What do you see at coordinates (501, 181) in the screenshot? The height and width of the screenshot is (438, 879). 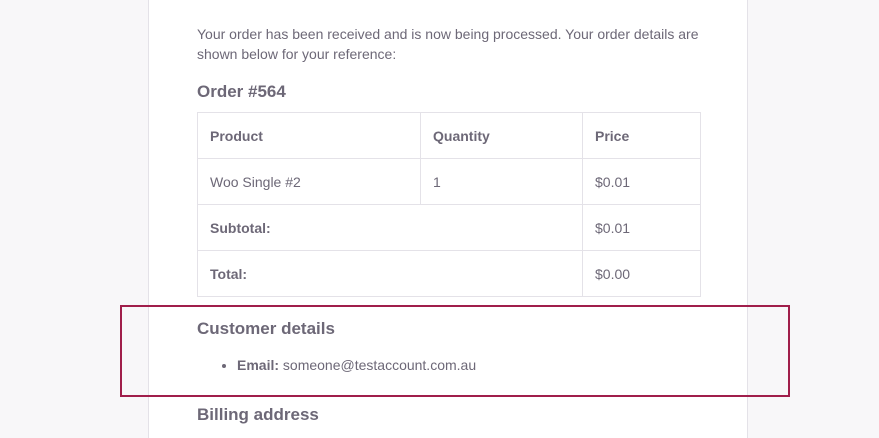 I see `cell-quantity: 1` at bounding box center [501, 181].